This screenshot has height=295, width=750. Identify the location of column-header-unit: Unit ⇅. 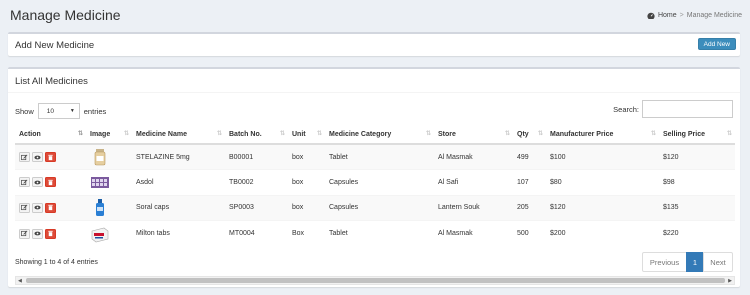
(306, 135).